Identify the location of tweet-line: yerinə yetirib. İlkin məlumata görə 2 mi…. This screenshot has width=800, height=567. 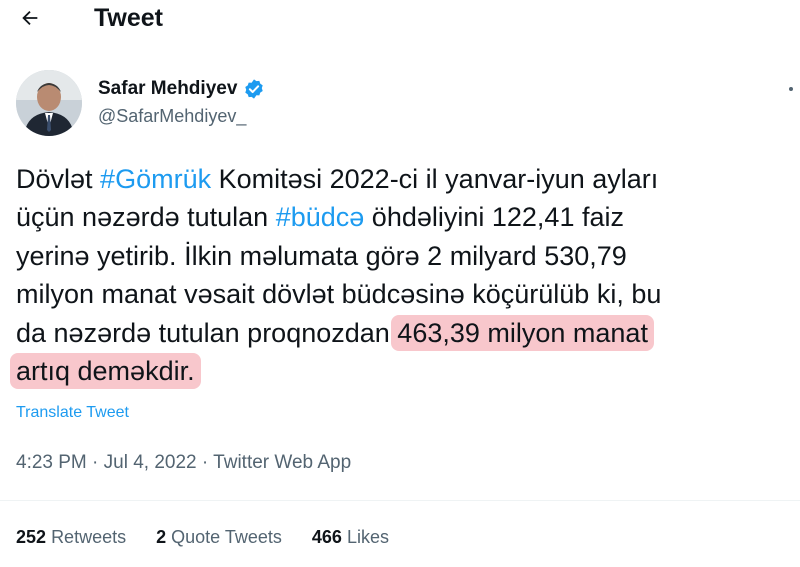
(408, 256).